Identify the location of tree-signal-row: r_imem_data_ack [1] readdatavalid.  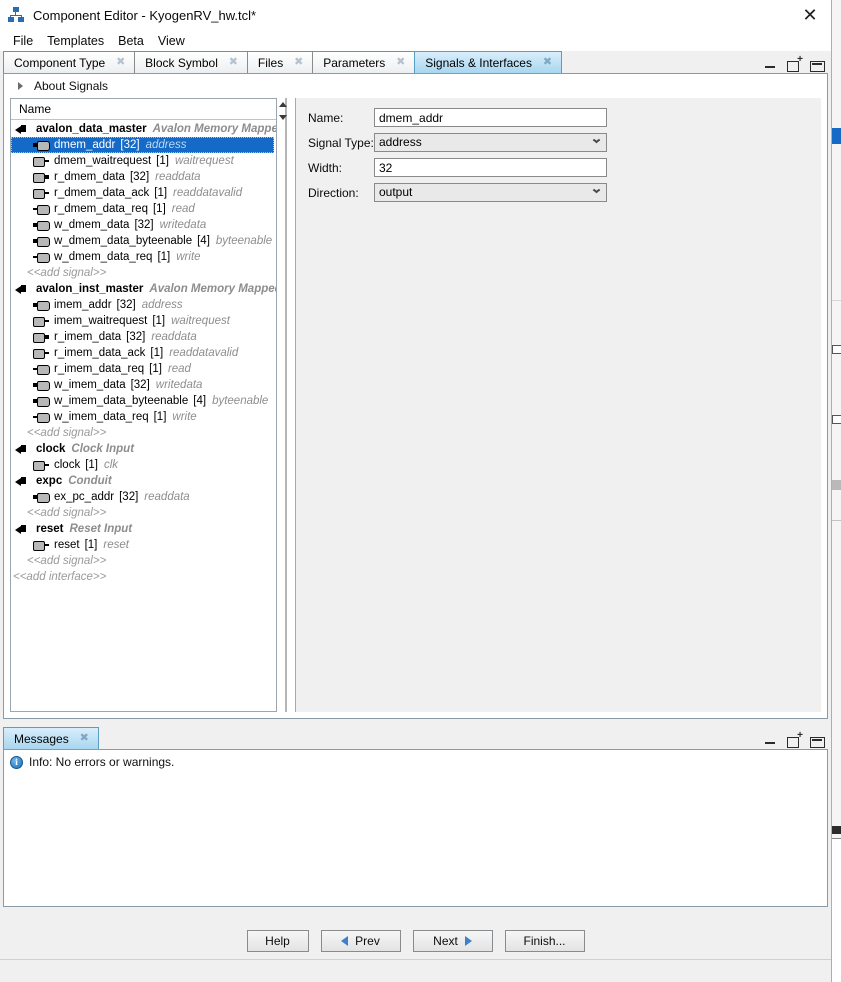
(143, 353).